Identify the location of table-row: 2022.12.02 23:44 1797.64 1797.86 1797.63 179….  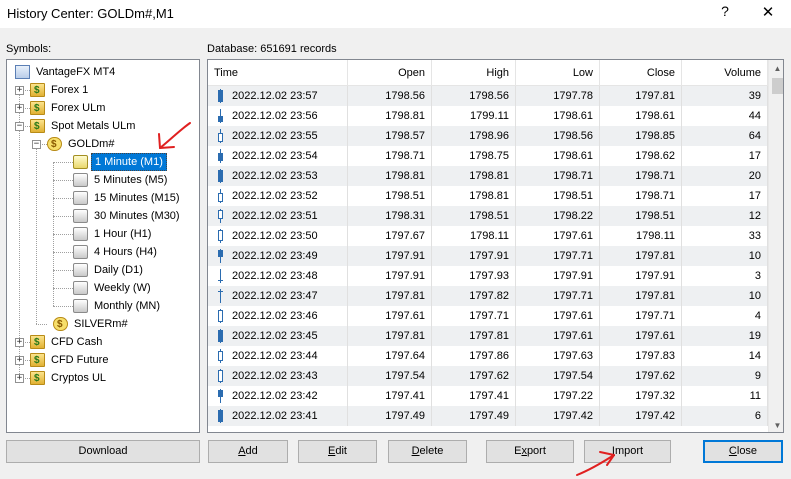
(488, 356).